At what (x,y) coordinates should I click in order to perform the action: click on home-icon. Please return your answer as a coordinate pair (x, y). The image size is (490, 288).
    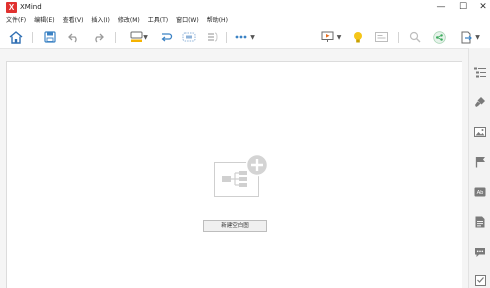
    Looking at the image, I should click on (16, 37).